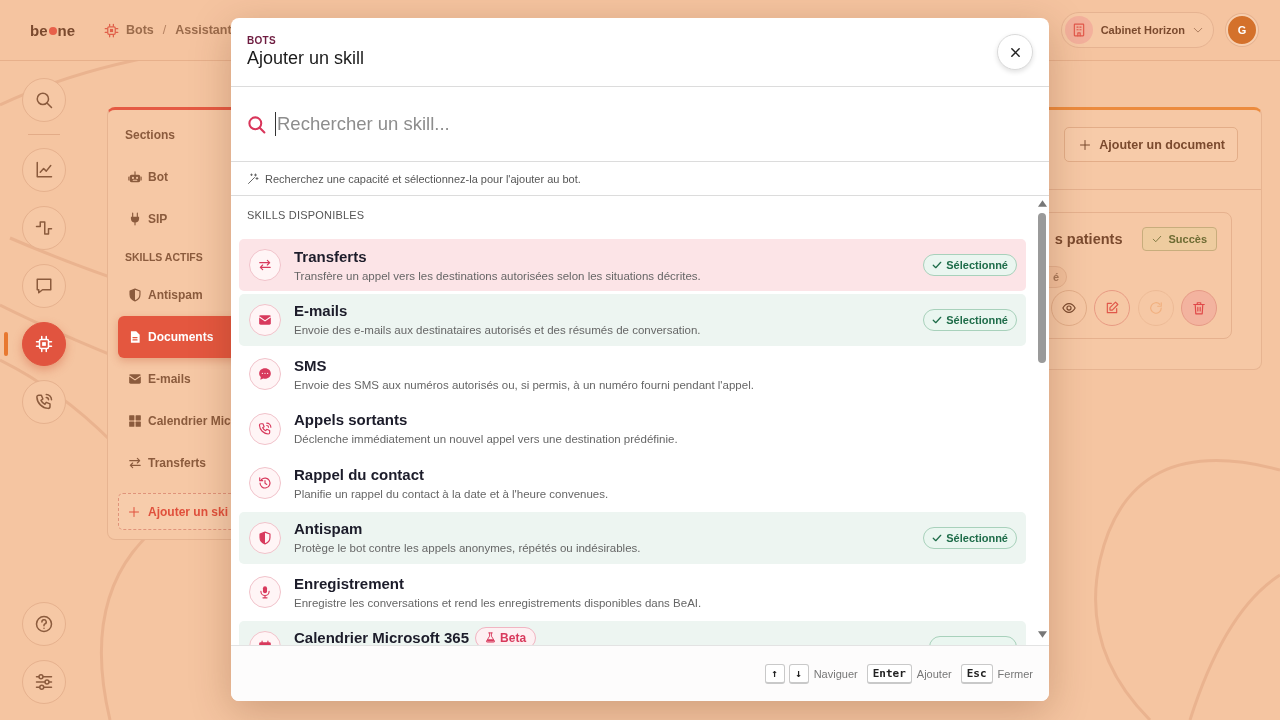 Image resolution: width=1280 pixels, height=720 pixels. I want to click on refresh-icon, so click(1155, 308).